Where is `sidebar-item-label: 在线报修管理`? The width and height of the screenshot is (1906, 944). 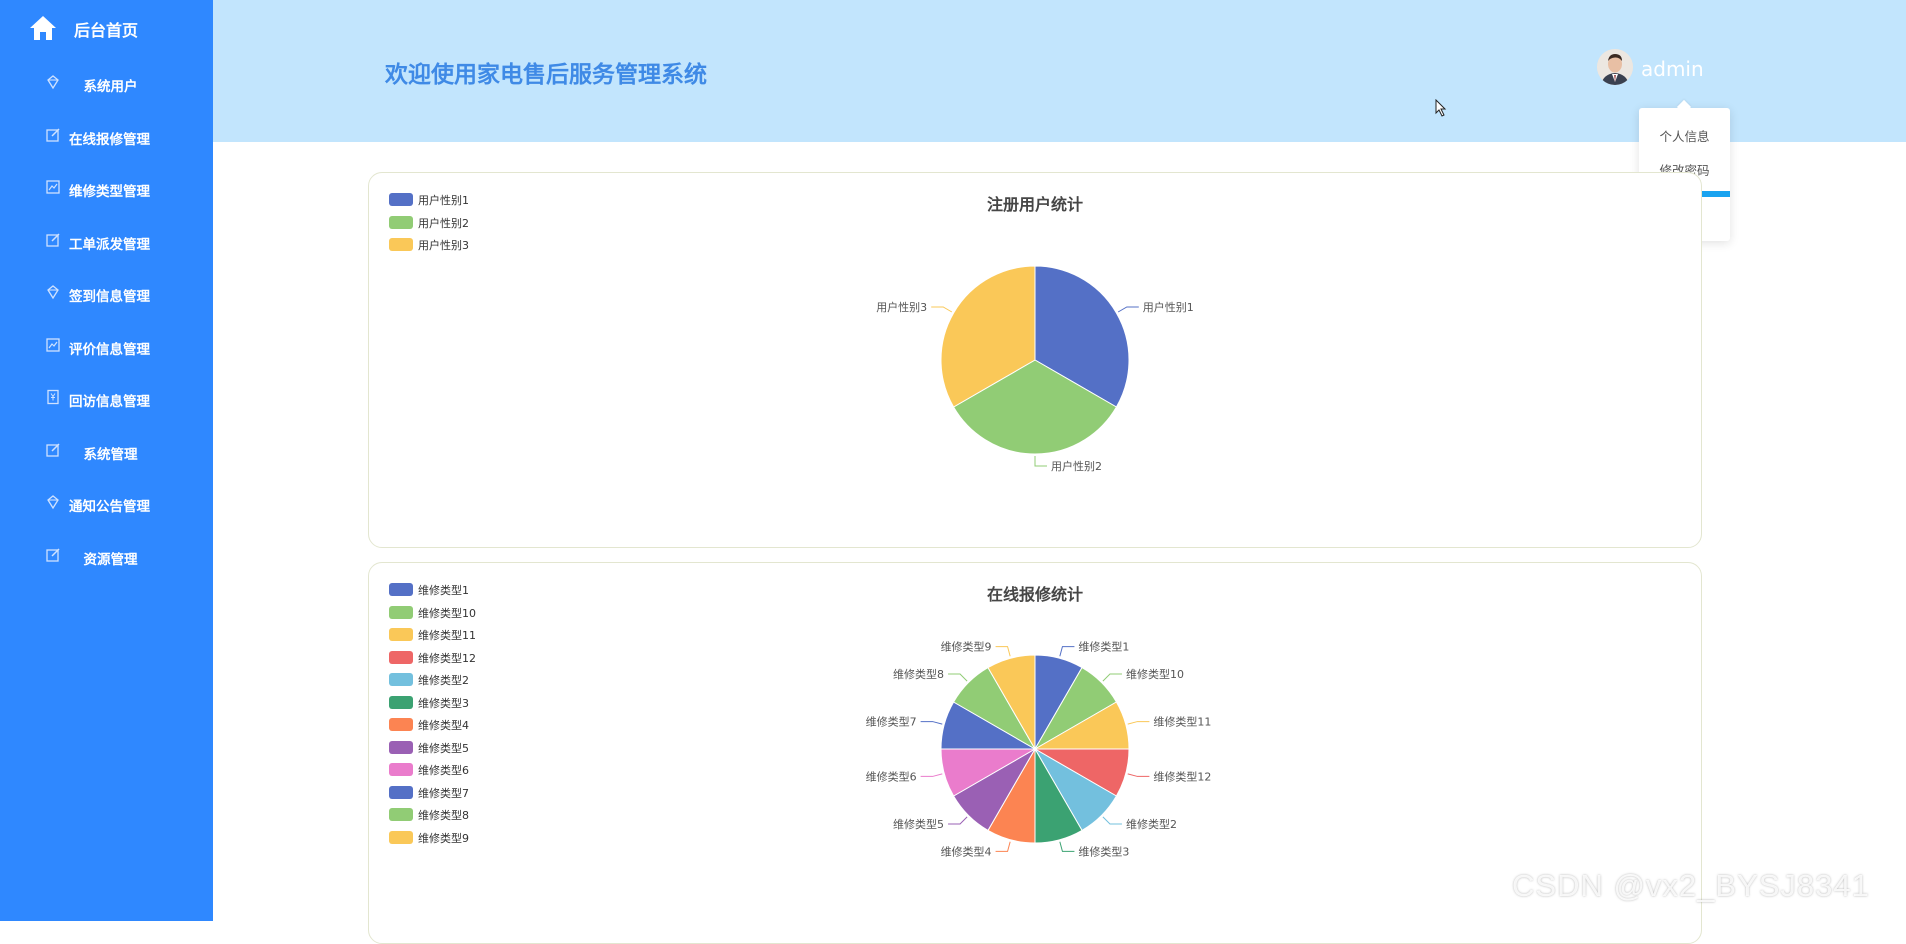
sidebar-item-label: 在线报修管理 is located at coordinates (109, 139).